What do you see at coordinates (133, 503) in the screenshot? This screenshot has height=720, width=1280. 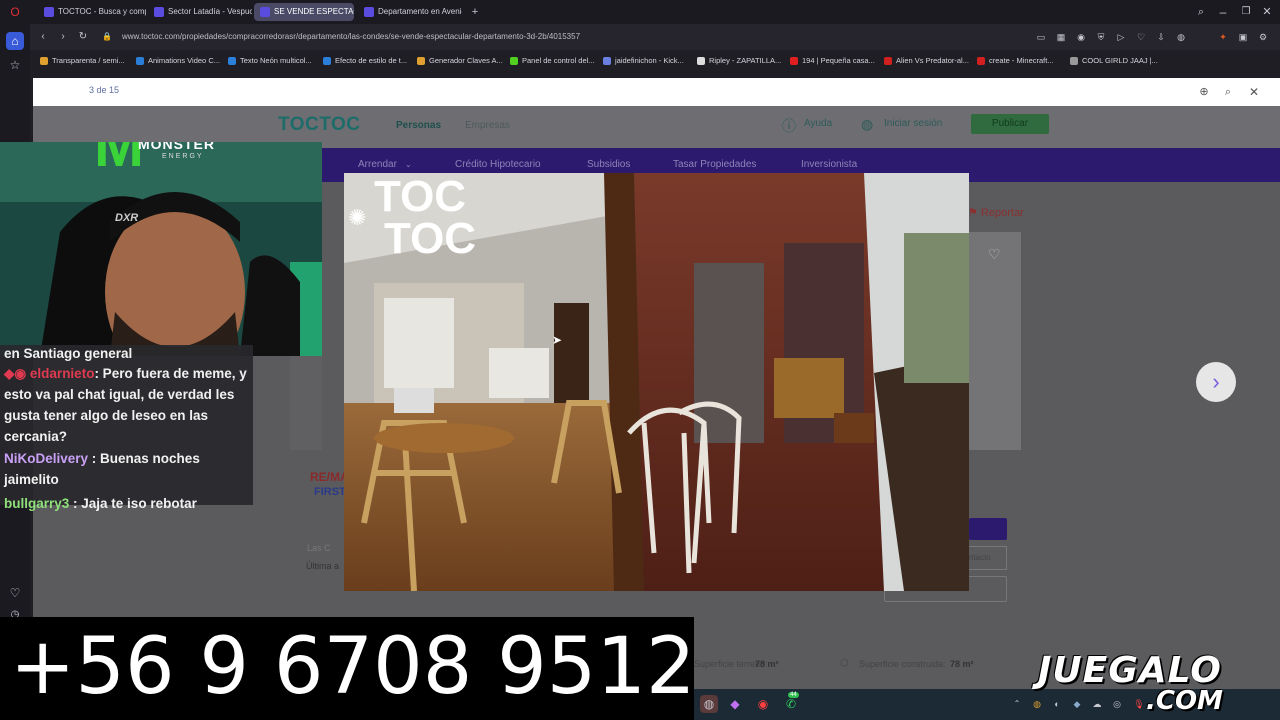 I see `chat-text: : Jaja te iso rebotar` at bounding box center [133, 503].